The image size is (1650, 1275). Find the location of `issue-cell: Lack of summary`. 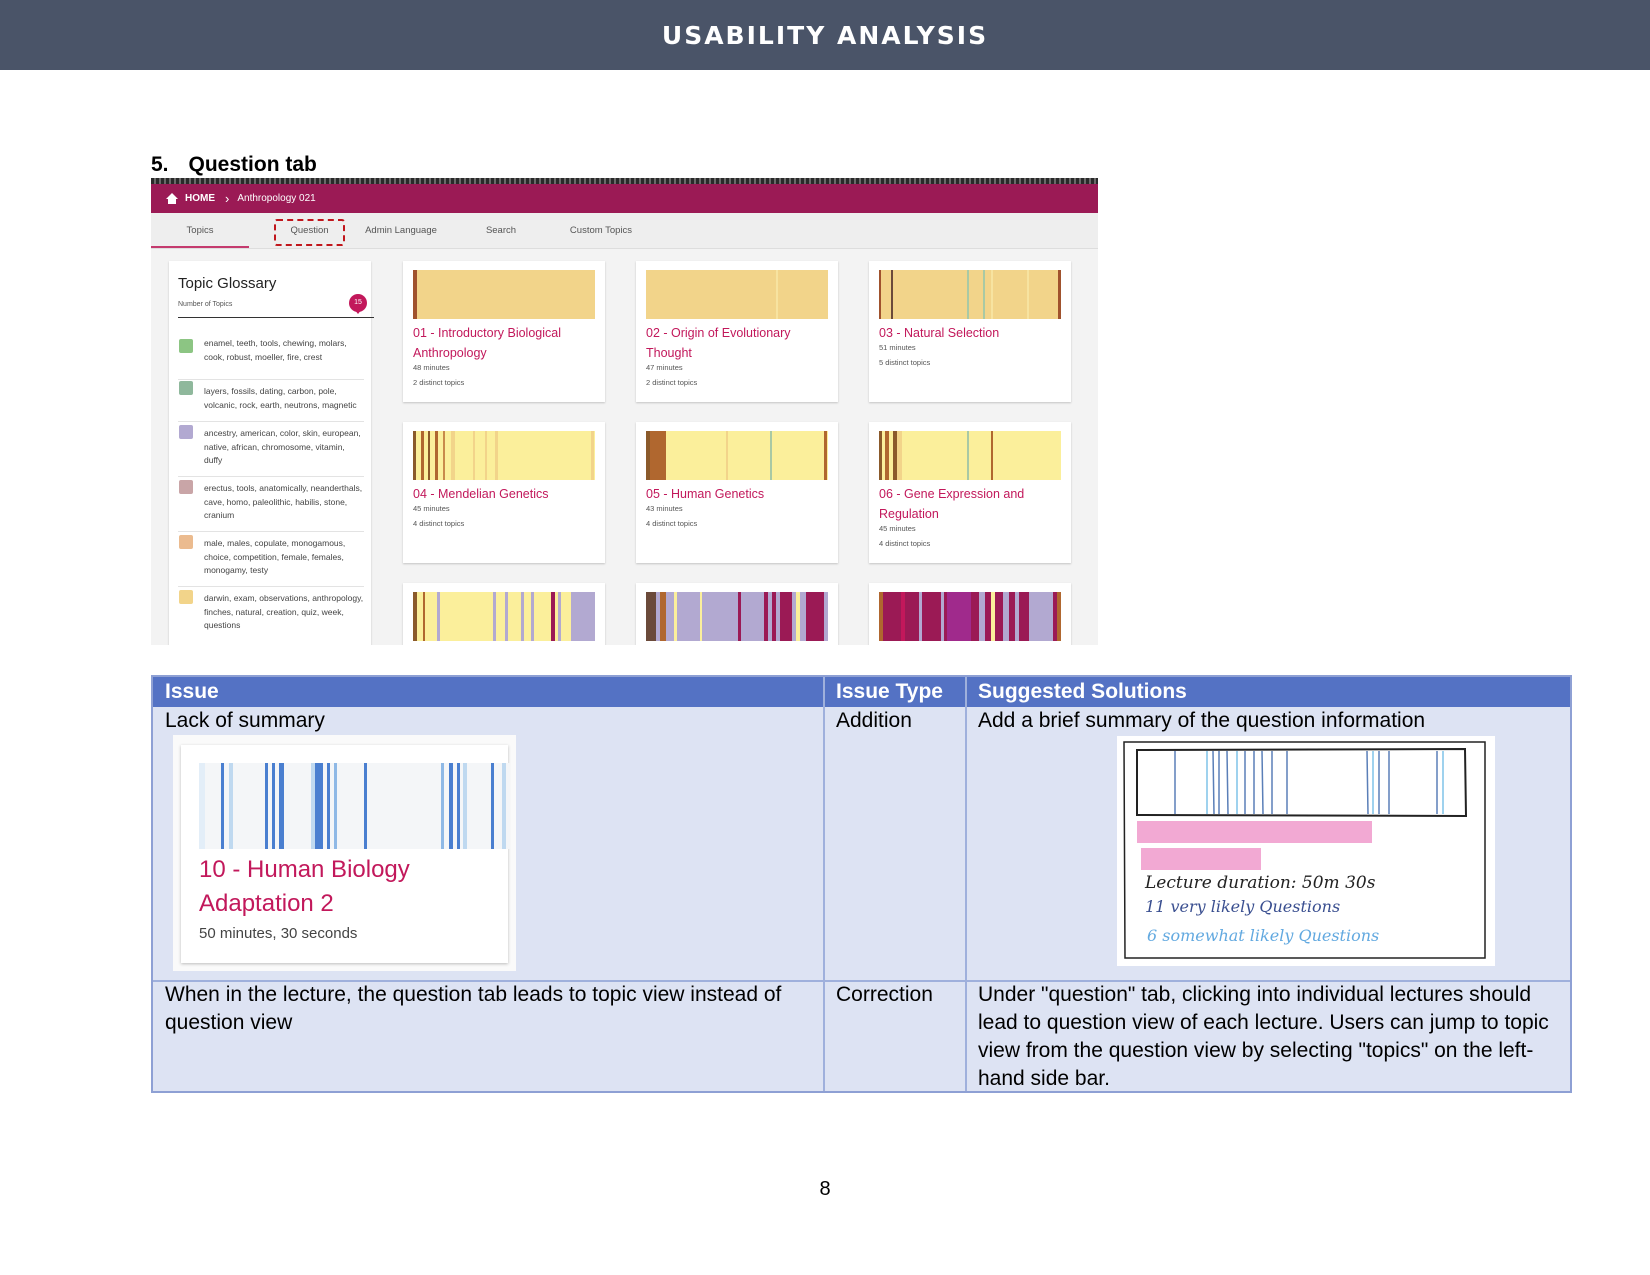

issue-cell: Lack of summary is located at coordinates (245, 720).